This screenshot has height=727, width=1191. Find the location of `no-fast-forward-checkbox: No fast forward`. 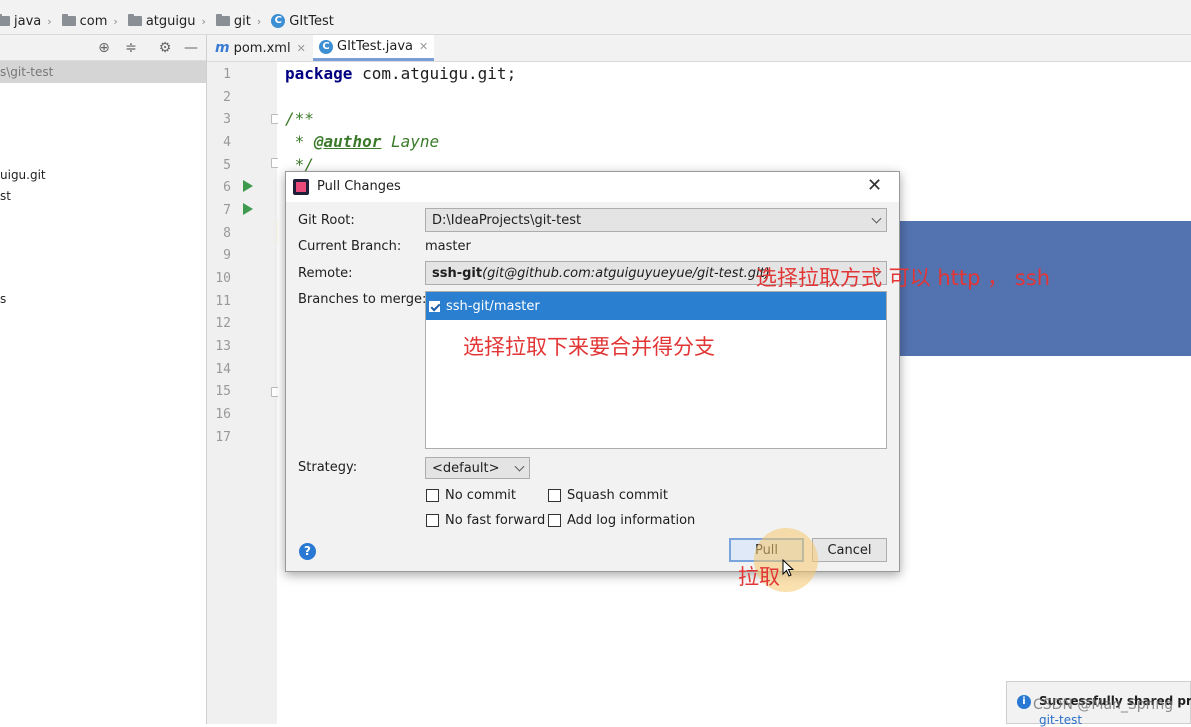

no-fast-forward-checkbox: No fast forward is located at coordinates (485, 520).